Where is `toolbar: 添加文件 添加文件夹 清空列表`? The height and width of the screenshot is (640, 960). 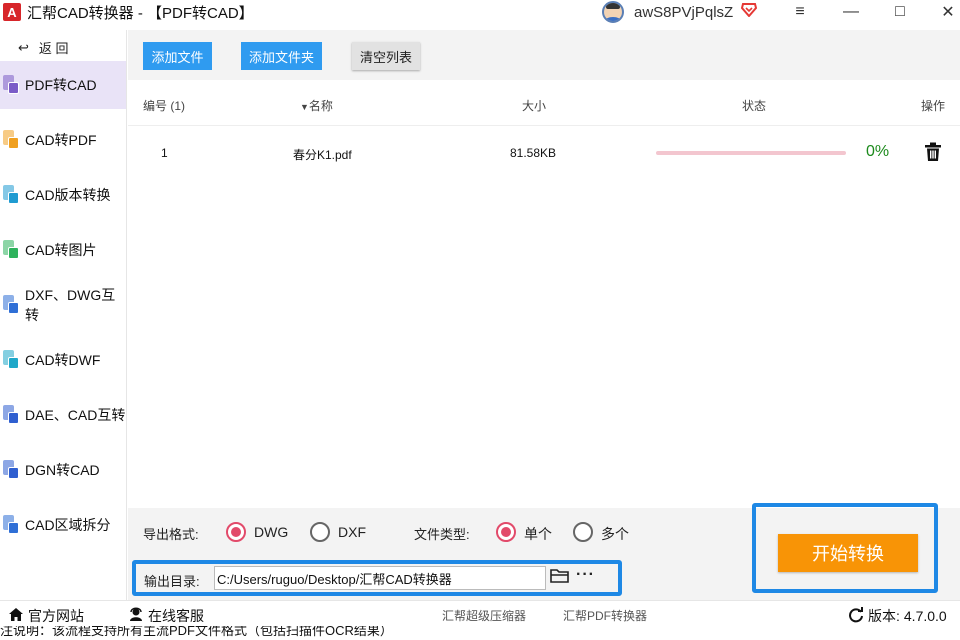
toolbar: 添加文件 添加文件夹 清空列表 is located at coordinates (544, 55).